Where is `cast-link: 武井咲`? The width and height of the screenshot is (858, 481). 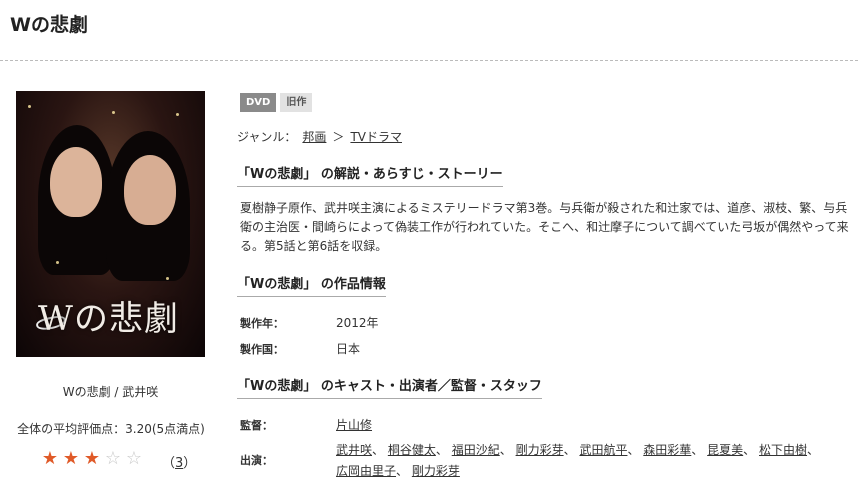
cast-link: 武井咲 is located at coordinates (354, 450).